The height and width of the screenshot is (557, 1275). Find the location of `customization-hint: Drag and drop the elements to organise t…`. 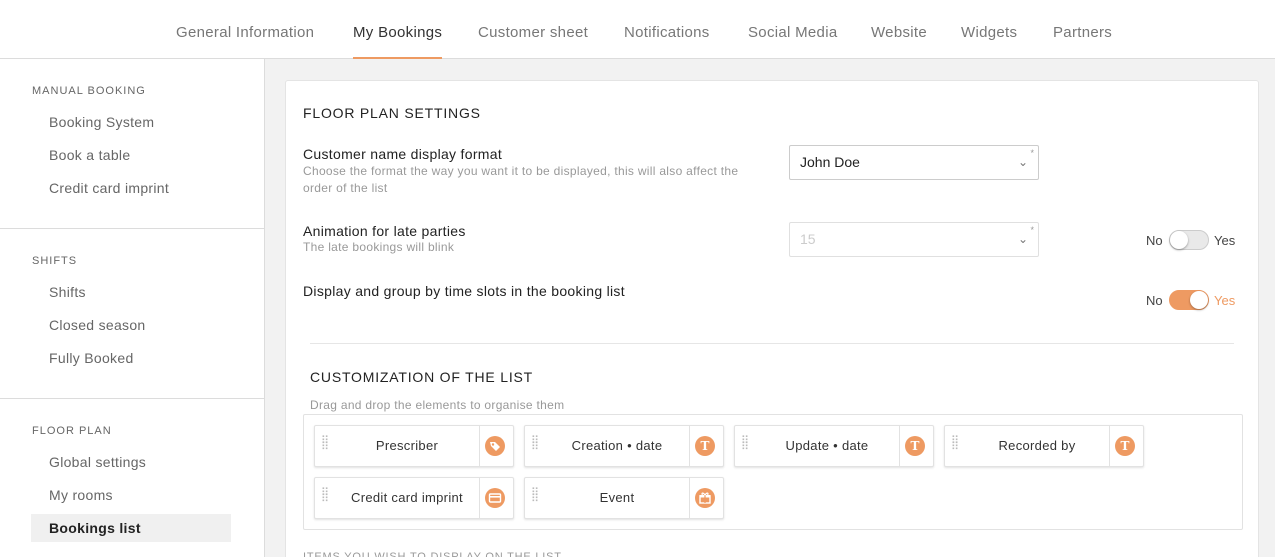

customization-hint: Drag and drop the elements to organise t… is located at coordinates (437, 405).